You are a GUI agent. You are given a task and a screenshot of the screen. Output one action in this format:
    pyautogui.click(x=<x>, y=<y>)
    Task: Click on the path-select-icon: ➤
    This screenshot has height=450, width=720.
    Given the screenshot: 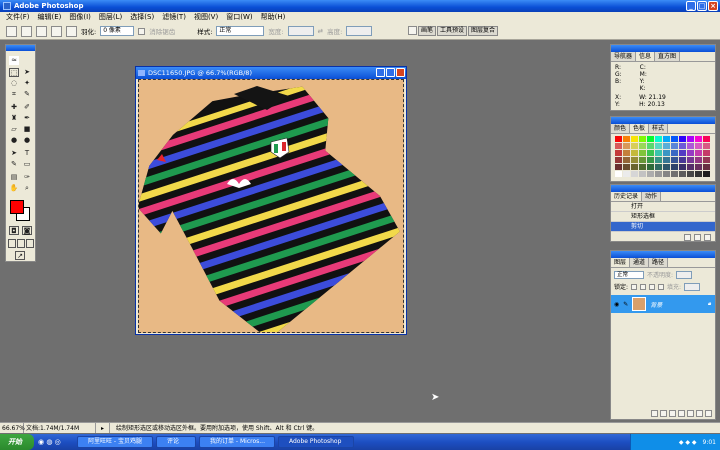 What is the action you would take?
    pyautogui.click(x=14, y=153)
    